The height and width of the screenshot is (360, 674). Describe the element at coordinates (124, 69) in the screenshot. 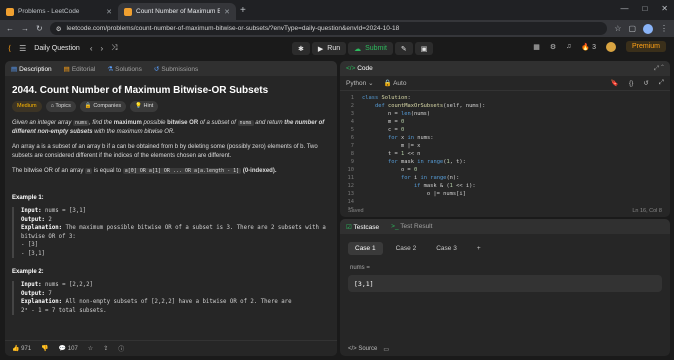

I see `tab-solutions: ⚗ Solutions` at that location.